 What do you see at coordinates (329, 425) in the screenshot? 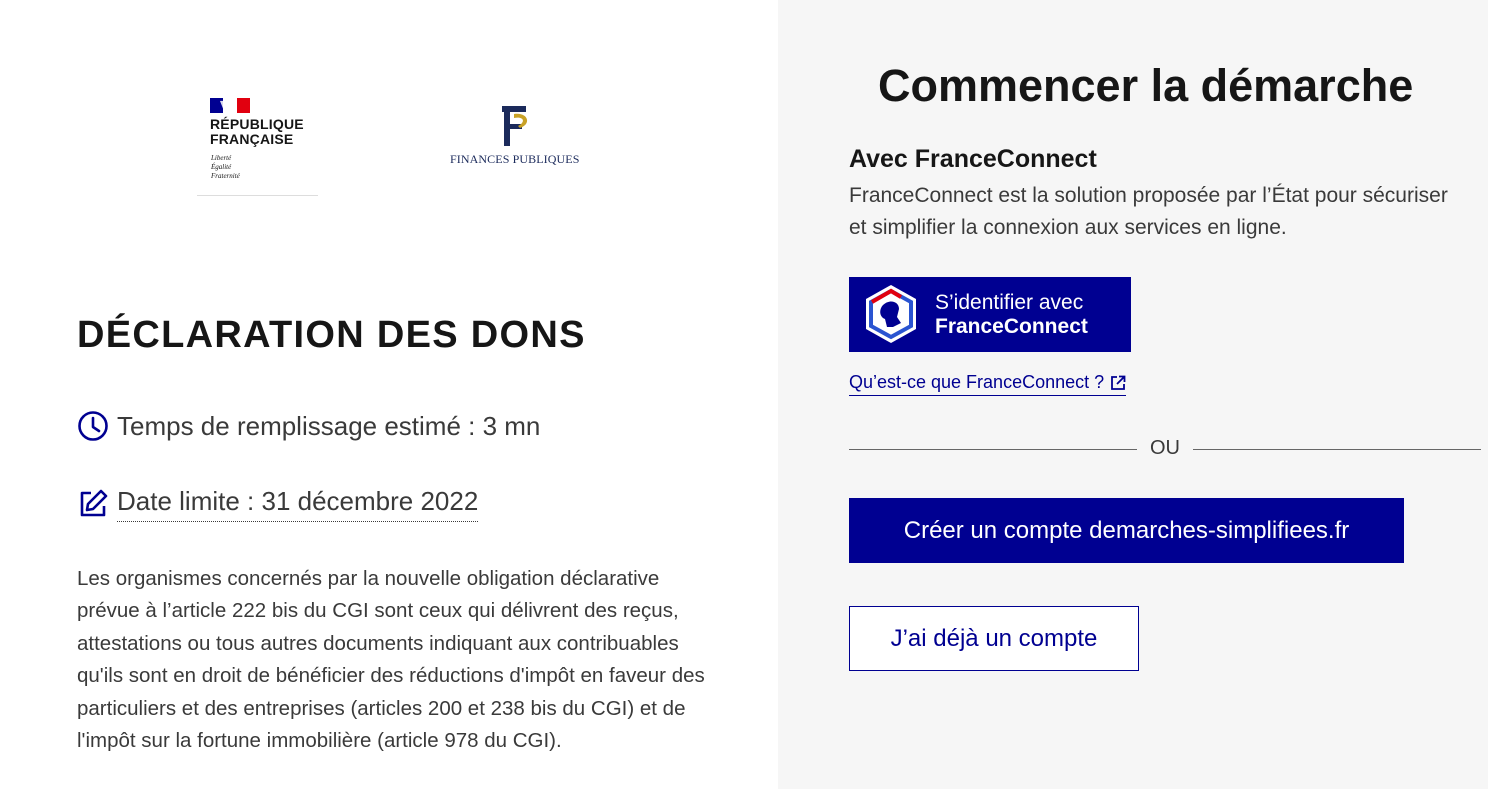
I see `duration-text: Temps de remplissage estimé : 3 mn` at bounding box center [329, 425].